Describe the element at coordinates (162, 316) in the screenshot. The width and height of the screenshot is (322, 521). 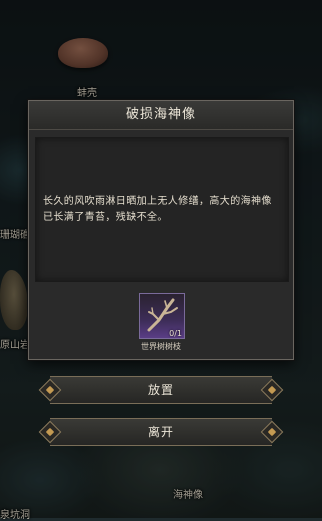
I see `required-item-slot: 0/1` at that location.